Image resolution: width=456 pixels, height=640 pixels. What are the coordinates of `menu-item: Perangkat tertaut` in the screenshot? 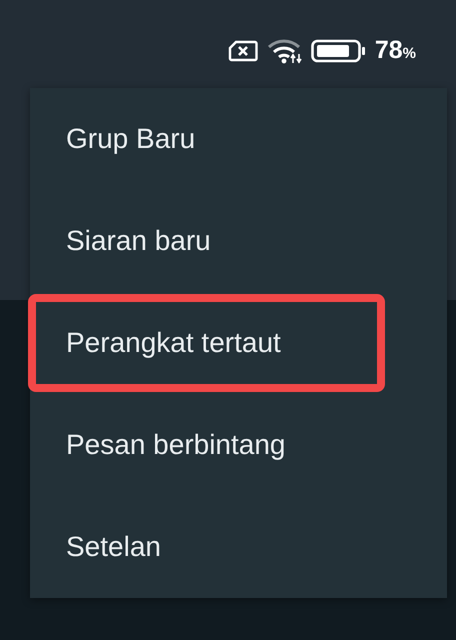 It's located at (173, 343).